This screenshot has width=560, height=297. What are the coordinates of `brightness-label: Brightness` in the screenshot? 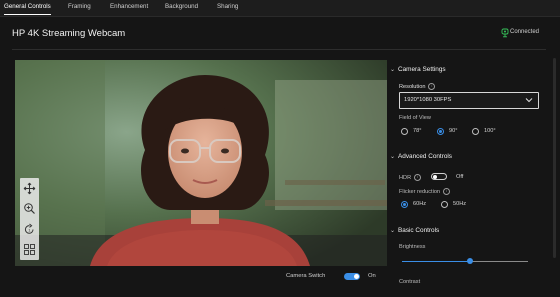 It's located at (412, 247).